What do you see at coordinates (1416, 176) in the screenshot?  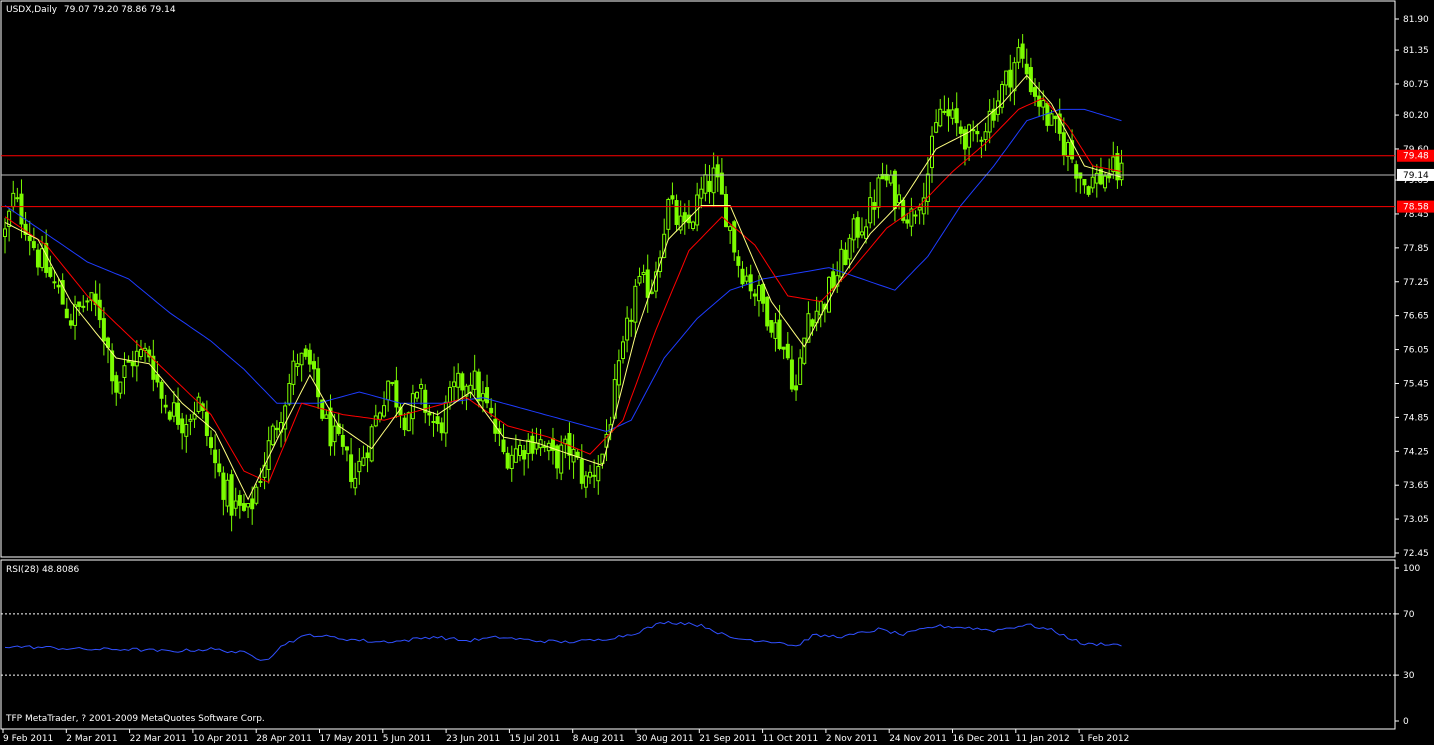 I see `current-price-label: 79.14` at bounding box center [1416, 176].